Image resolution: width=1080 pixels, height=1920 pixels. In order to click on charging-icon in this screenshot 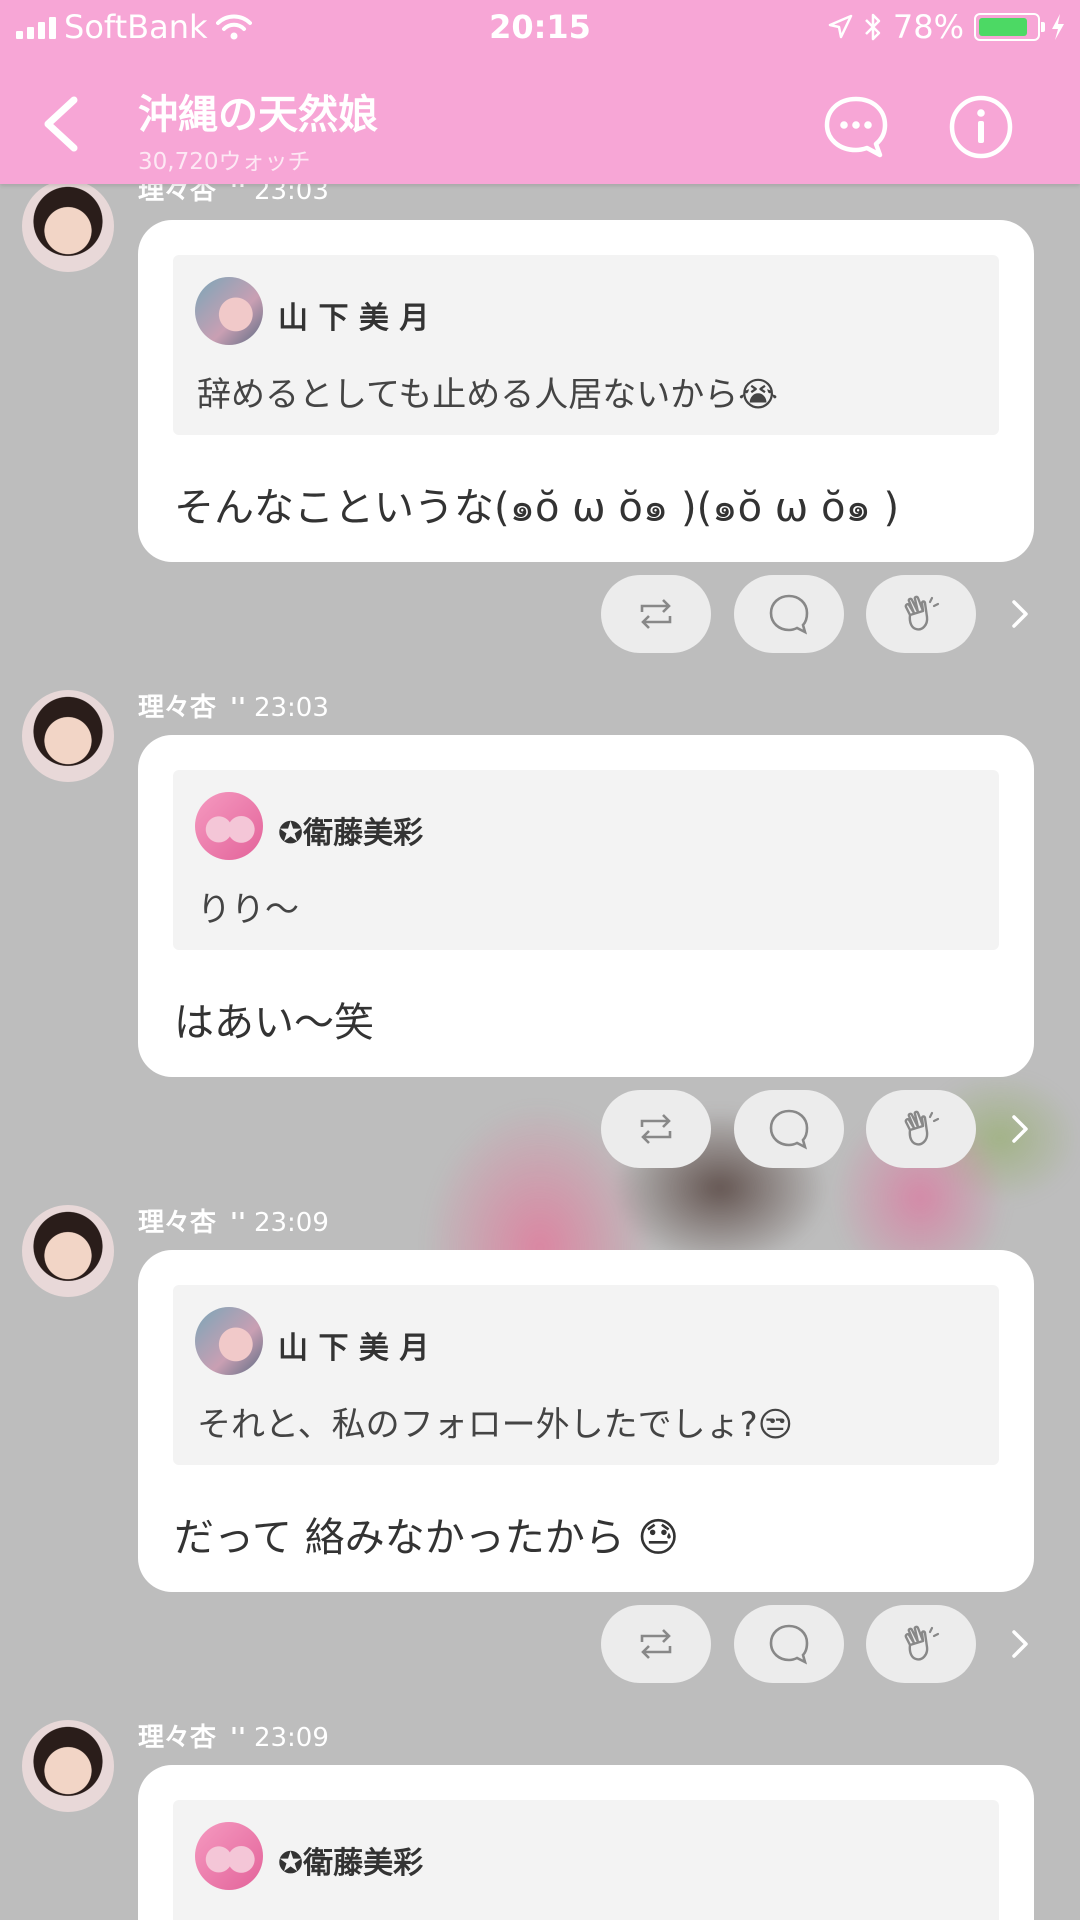, I will do `click(1058, 27)`.